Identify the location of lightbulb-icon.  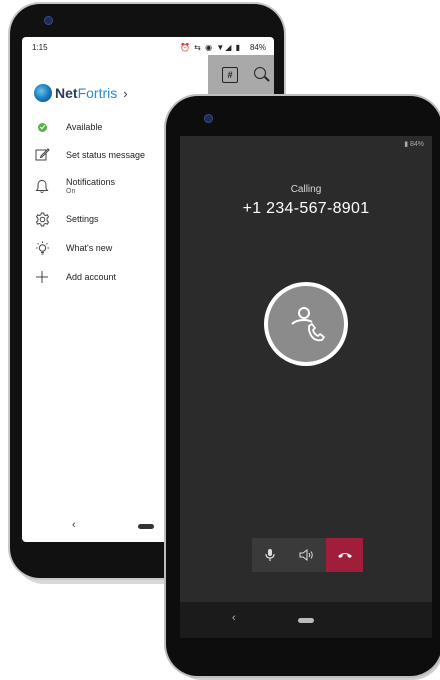
(42, 248).